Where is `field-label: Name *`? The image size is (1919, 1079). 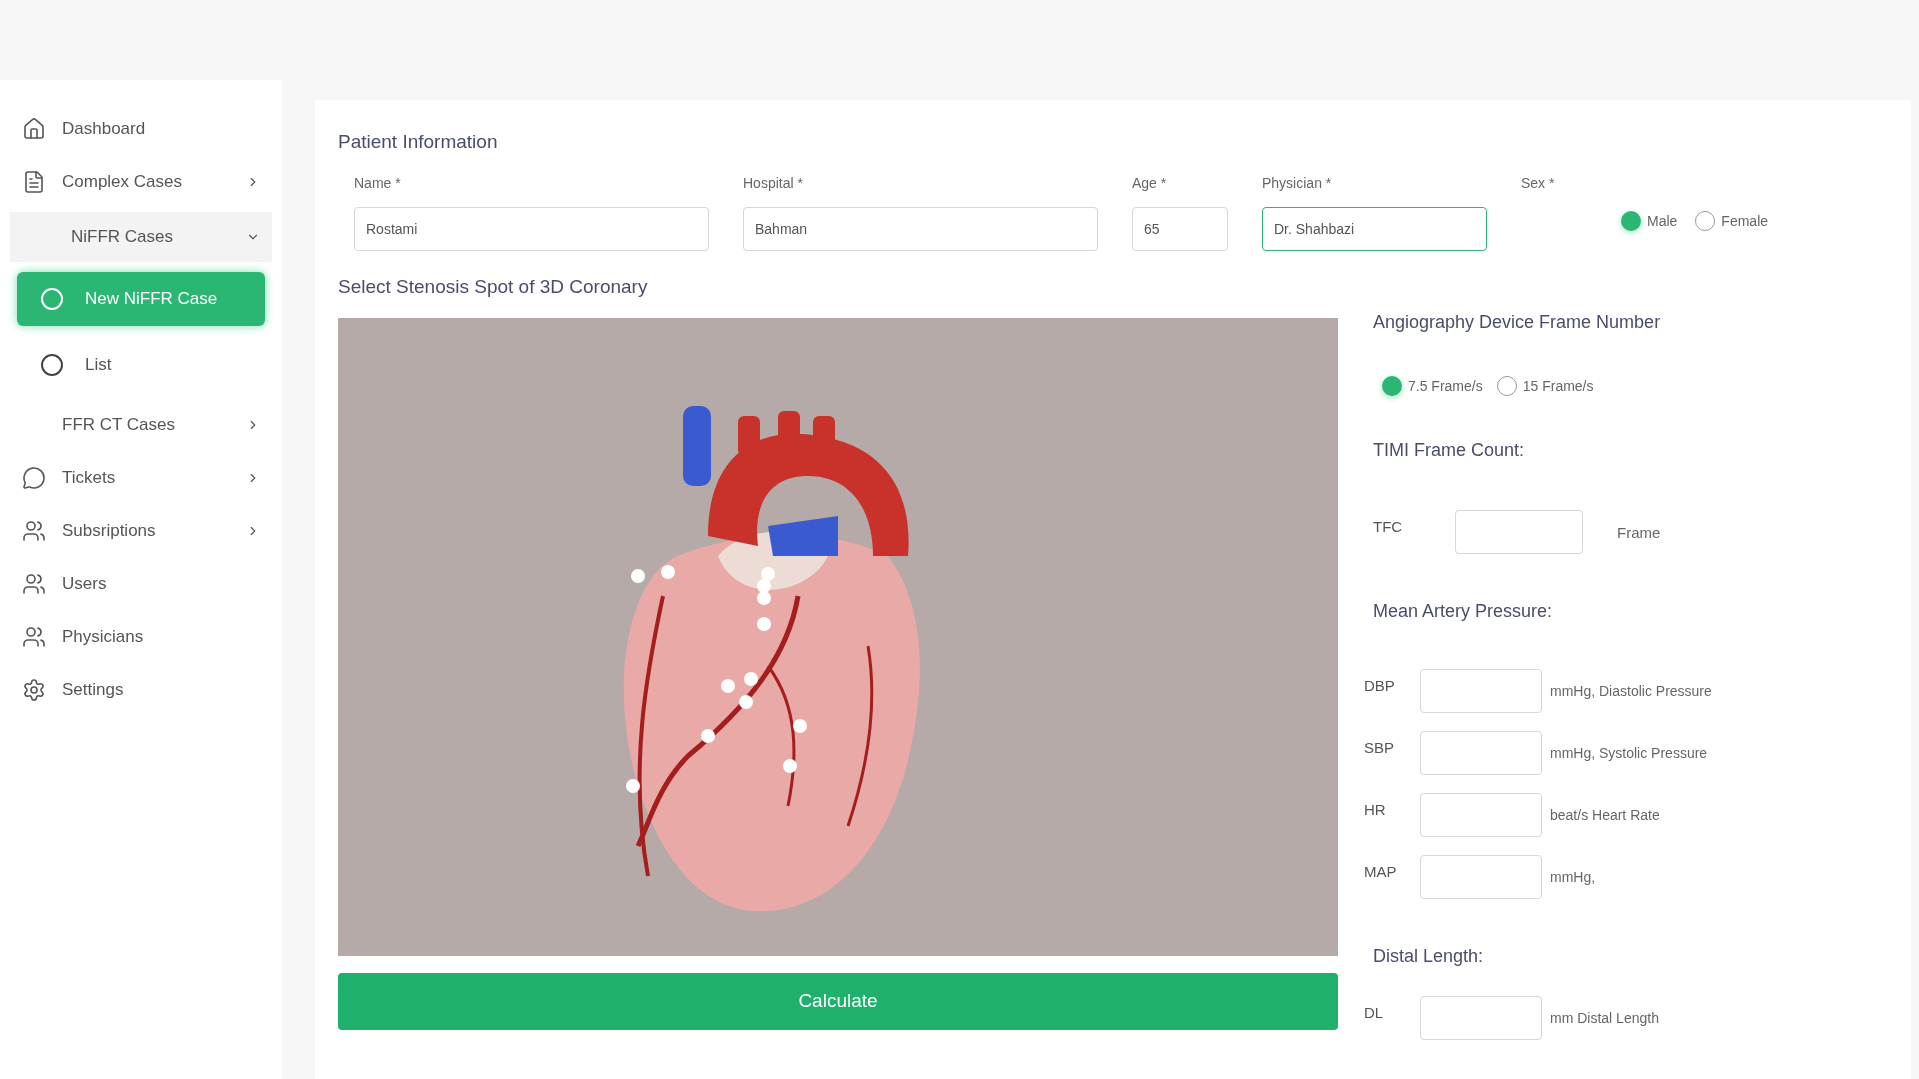
field-label: Name * is located at coordinates (378, 183).